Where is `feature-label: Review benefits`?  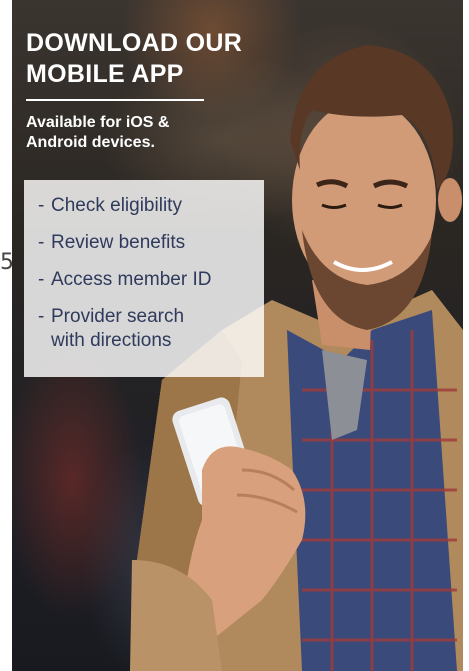
feature-label: Review benefits is located at coordinates (118, 242).